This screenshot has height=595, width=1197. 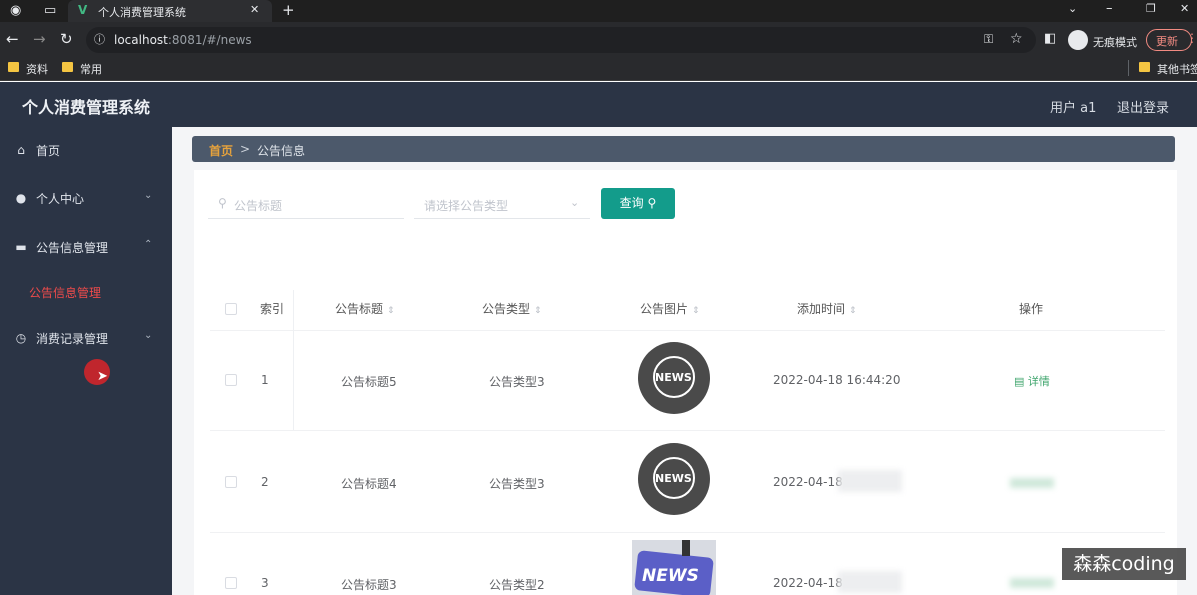 What do you see at coordinates (39, 39) in the screenshot?
I see `forward-icon: →` at bounding box center [39, 39].